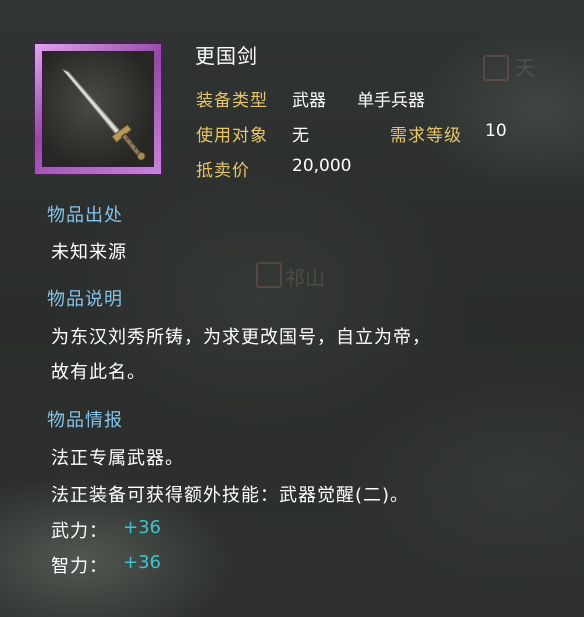 Image resolution: width=584 pixels, height=617 pixels. Describe the element at coordinates (79, 566) in the screenshot. I see `stat-intelligence-label: 智力：` at that location.